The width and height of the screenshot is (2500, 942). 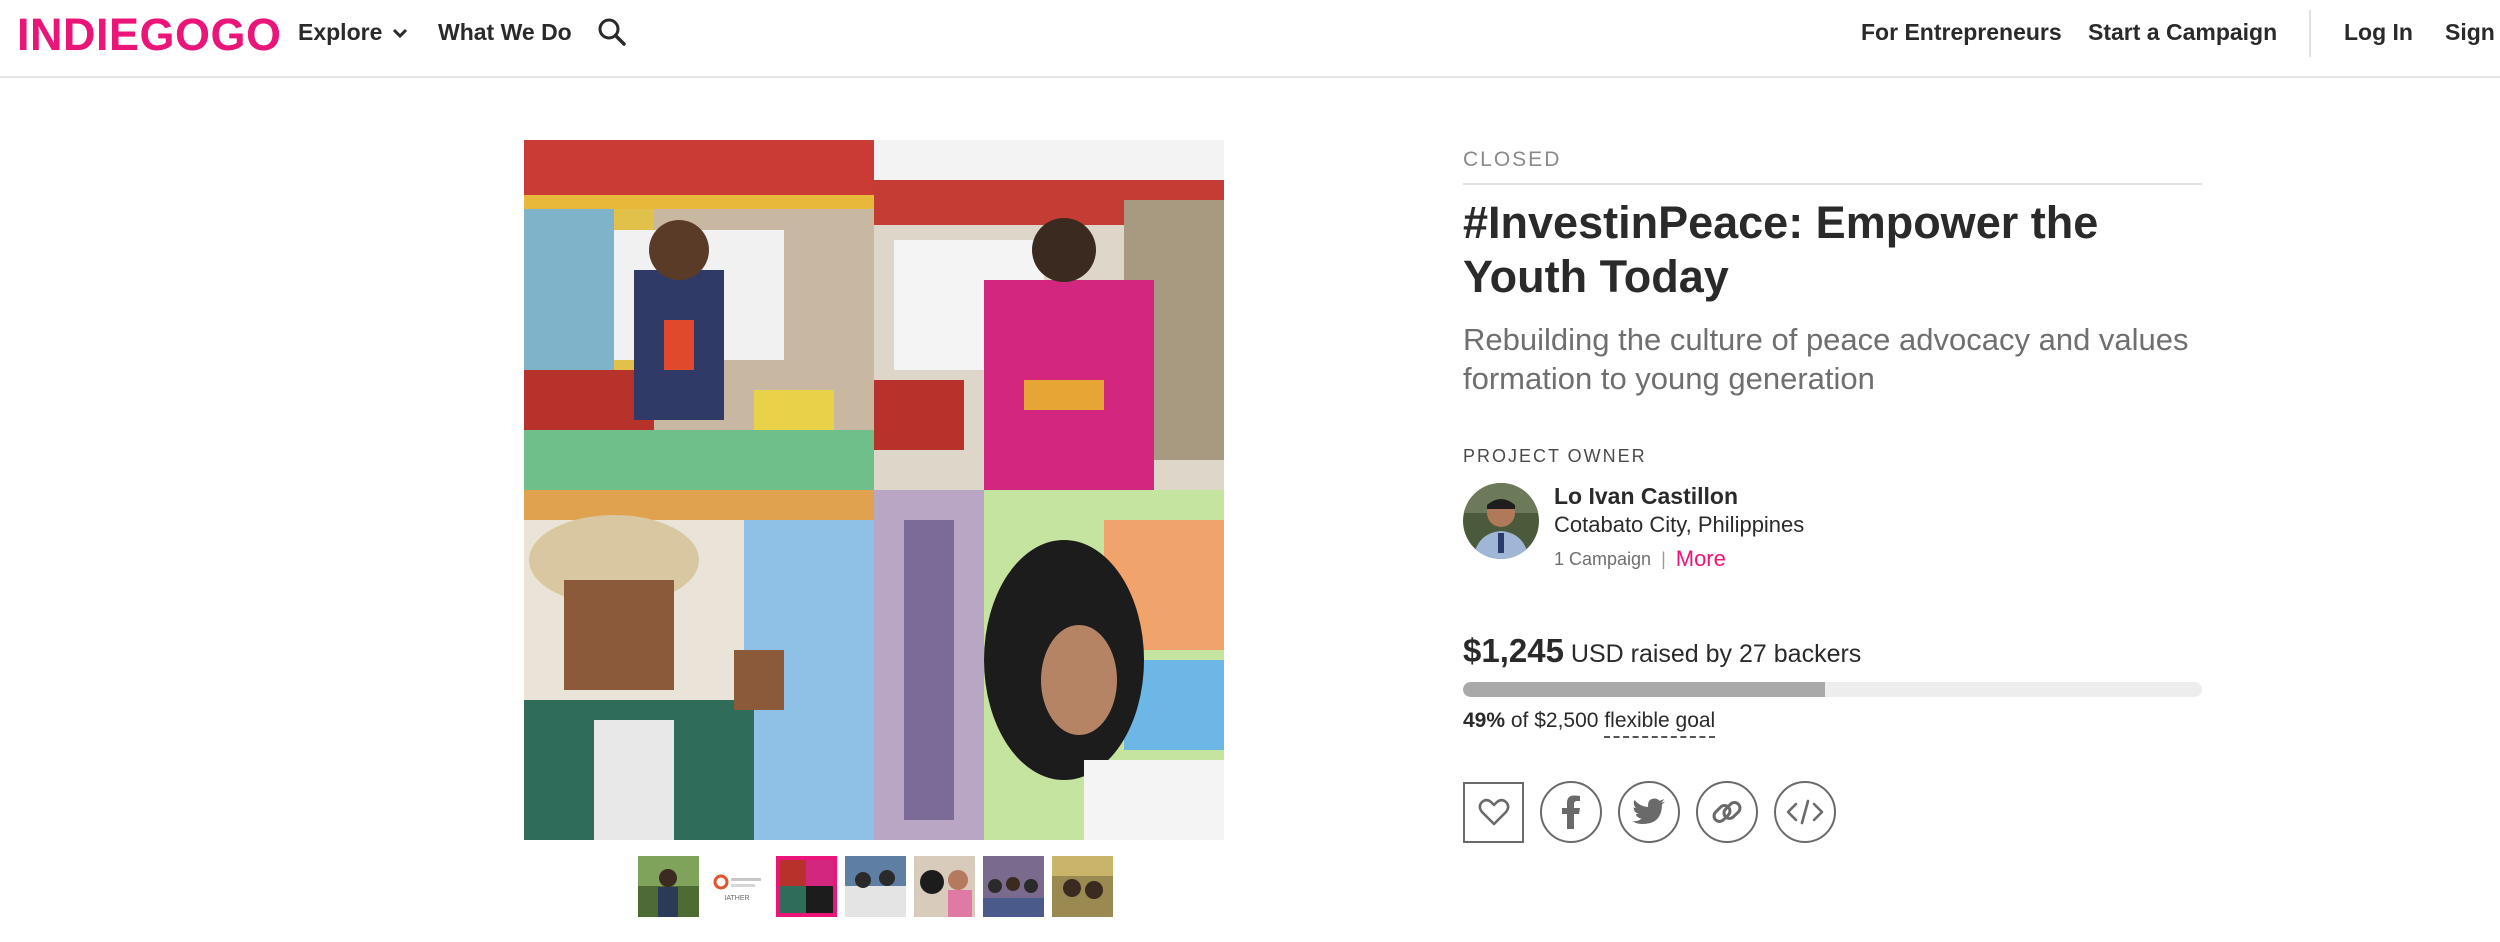 I want to click on owner-name: Lo Ivan Castillon, so click(x=1646, y=496).